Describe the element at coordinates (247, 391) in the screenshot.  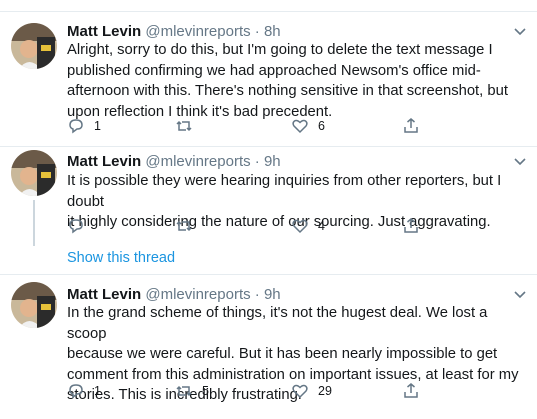
I see `tweet-actions: 1 5 29` at that location.